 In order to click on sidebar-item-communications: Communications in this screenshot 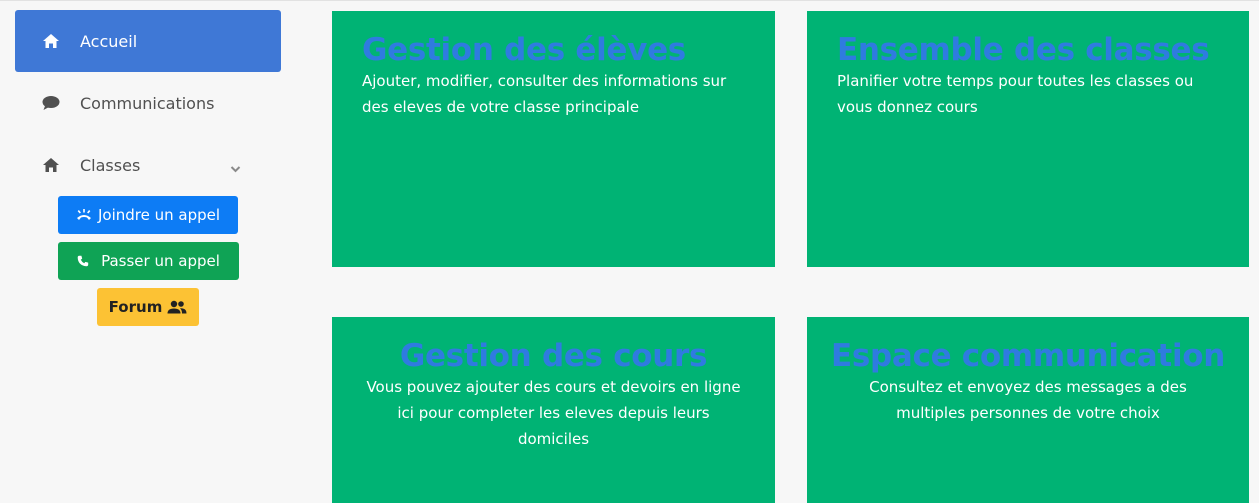, I will do `click(148, 103)`.